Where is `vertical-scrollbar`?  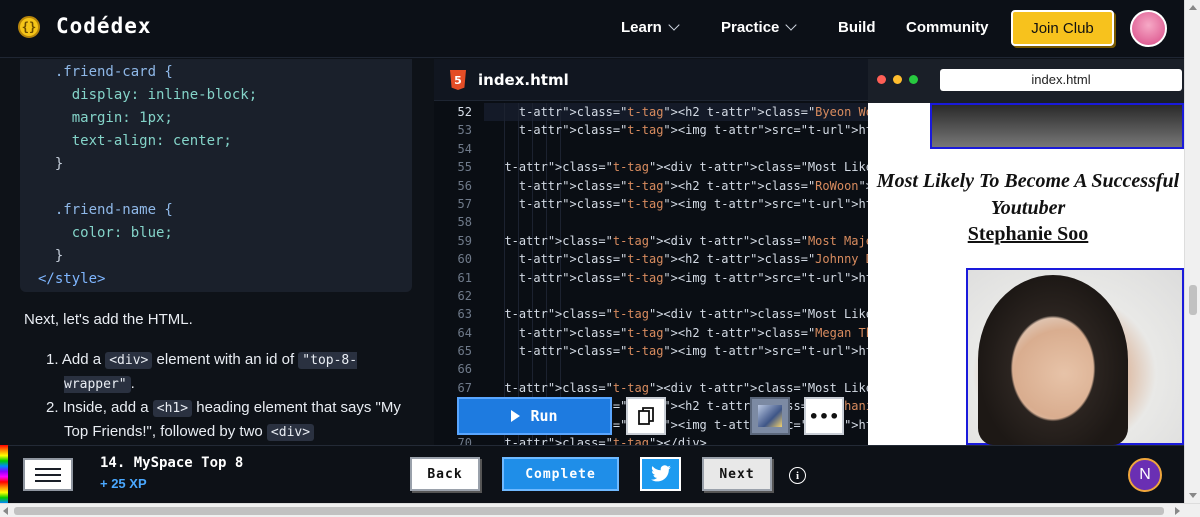 vertical-scrollbar is located at coordinates (1192, 251).